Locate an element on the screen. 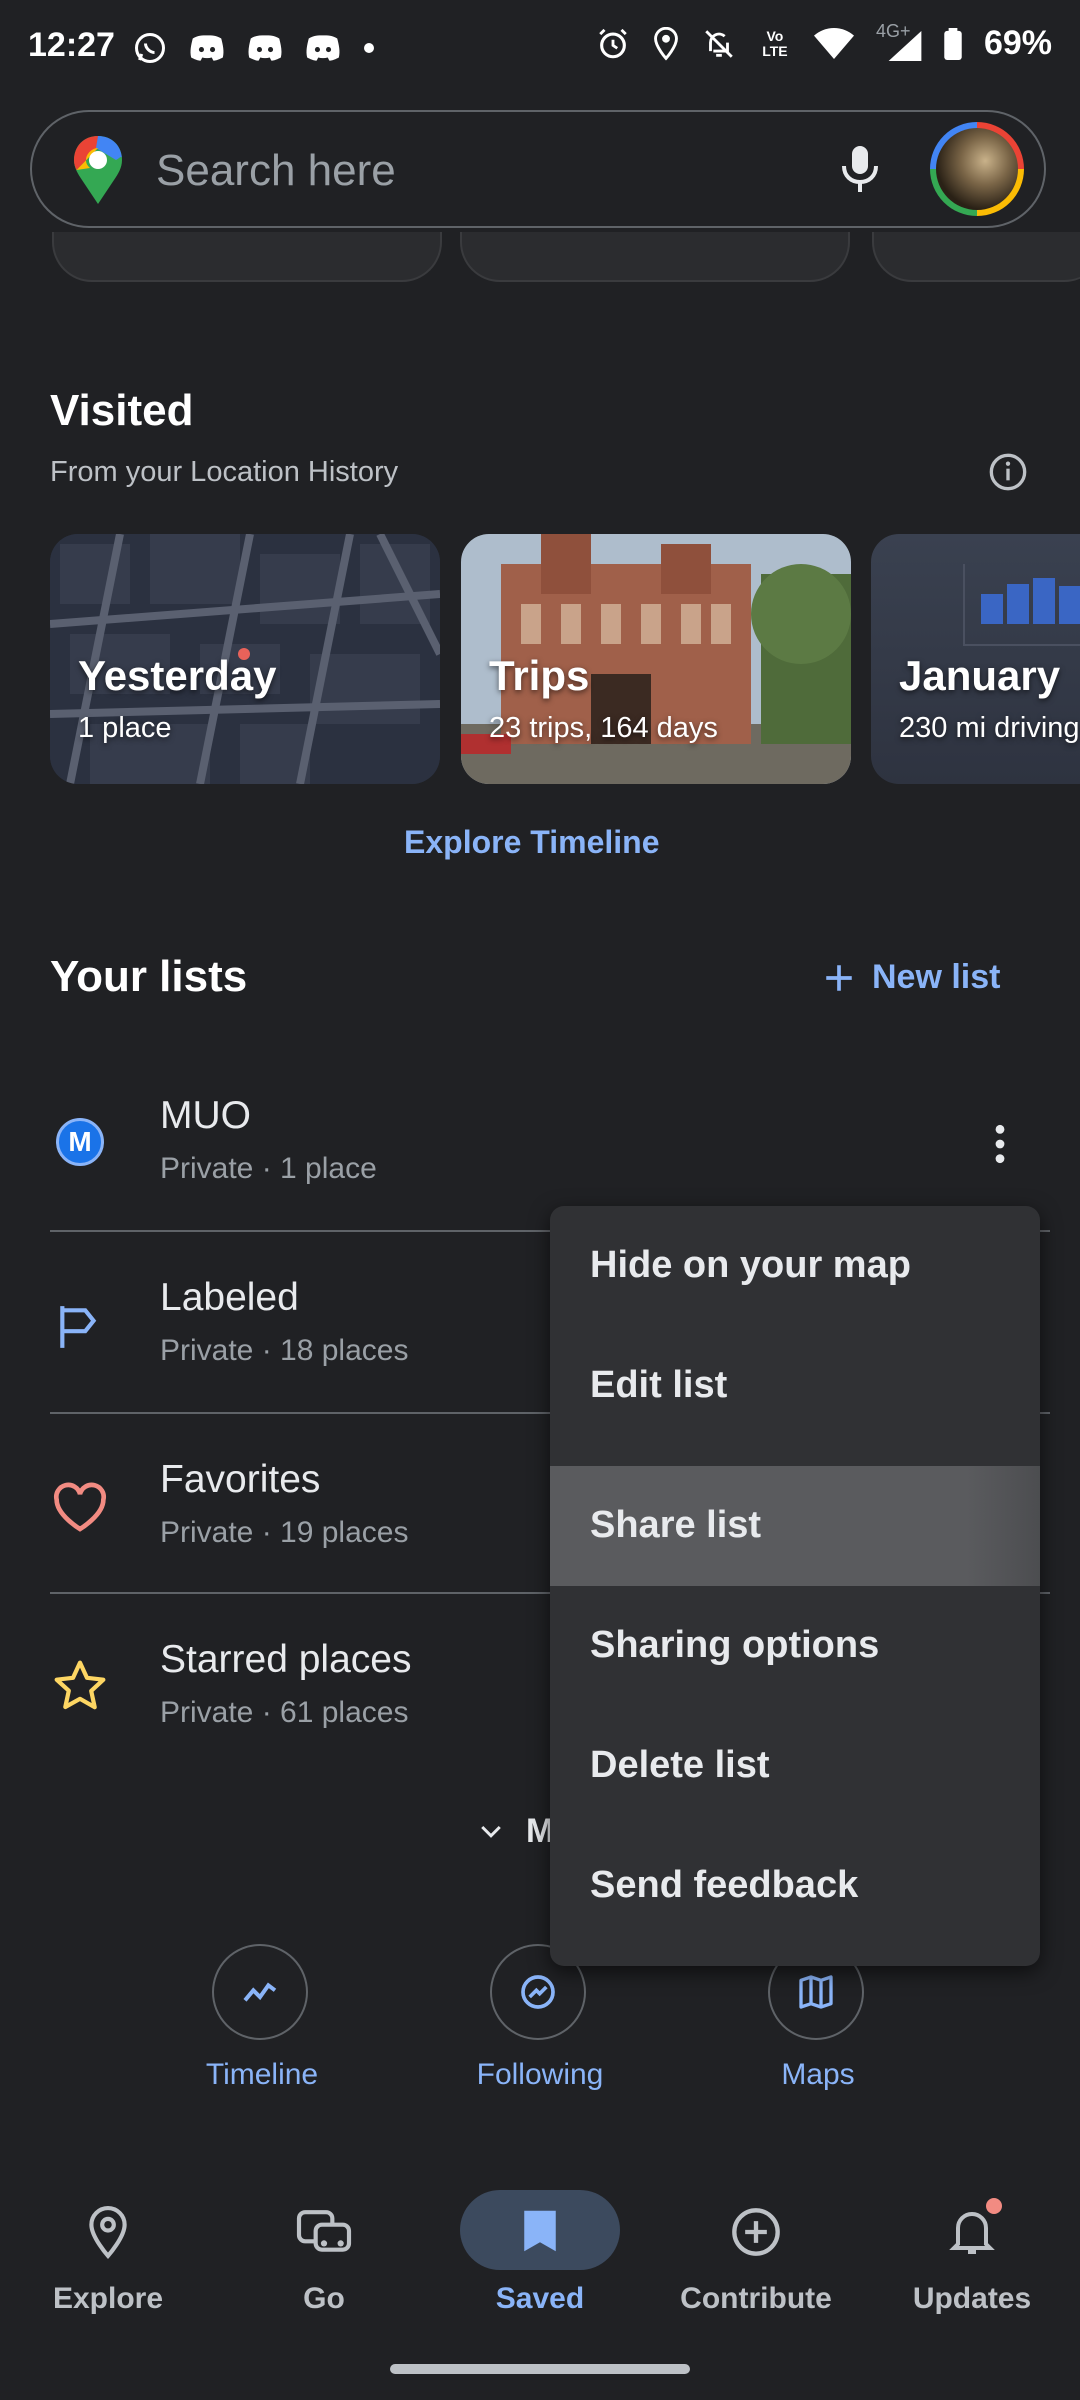 This screenshot has width=1080, height=2400. plus-icon is located at coordinates (839, 977).